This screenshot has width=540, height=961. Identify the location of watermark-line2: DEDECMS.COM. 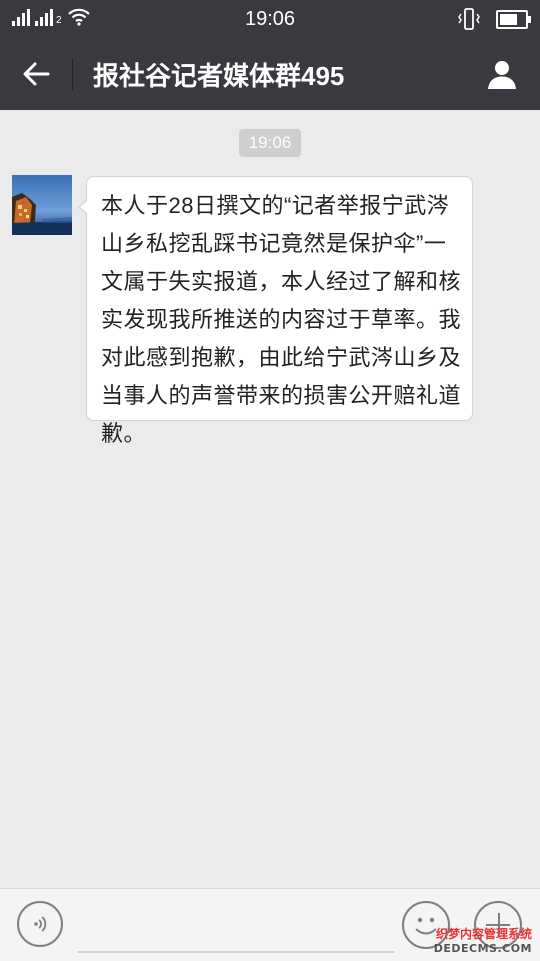
(482, 948).